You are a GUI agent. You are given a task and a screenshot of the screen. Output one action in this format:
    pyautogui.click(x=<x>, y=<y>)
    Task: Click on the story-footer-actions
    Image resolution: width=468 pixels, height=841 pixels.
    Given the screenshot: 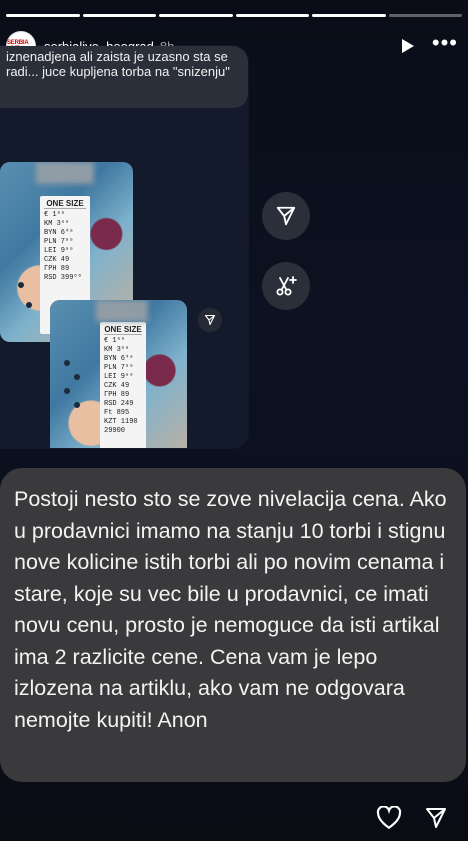 What is the action you would take?
    pyautogui.click(x=412, y=818)
    